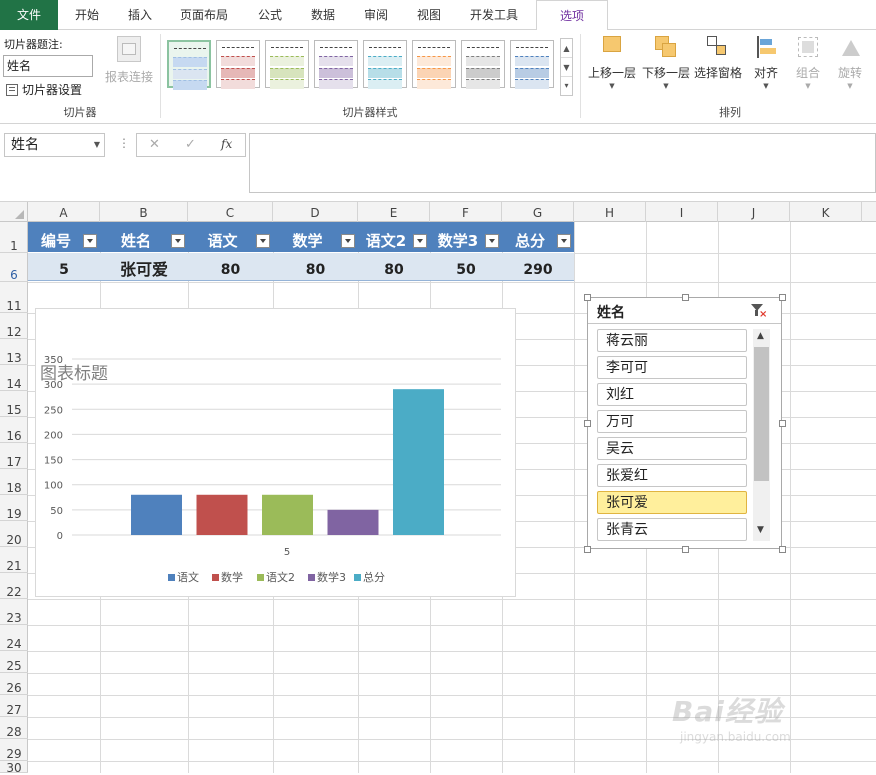  What do you see at coordinates (97, 145) in the screenshot?
I see `chevron-down-icon: ▼` at bounding box center [97, 145].